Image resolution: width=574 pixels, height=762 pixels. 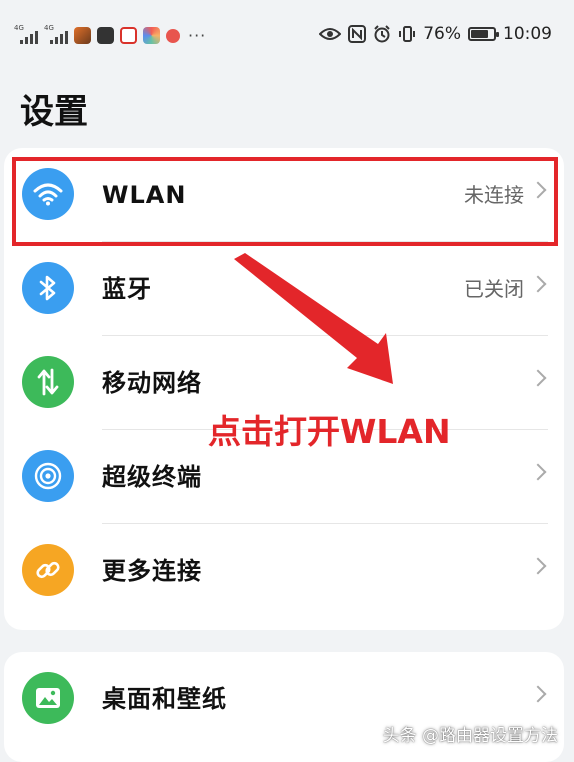 I want to click on clock: 10:09, so click(x=527, y=34).